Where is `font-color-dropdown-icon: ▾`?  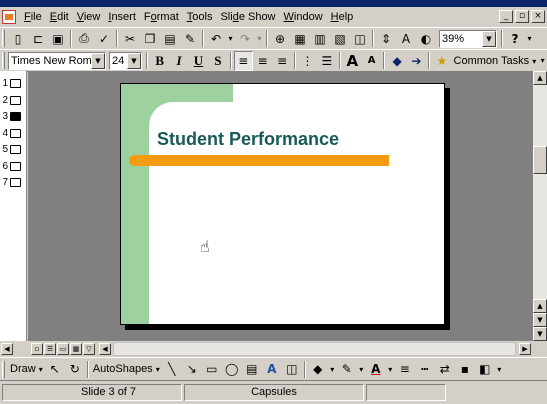 font-color-dropdown-icon: ▾ is located at coordinates (390, 369).